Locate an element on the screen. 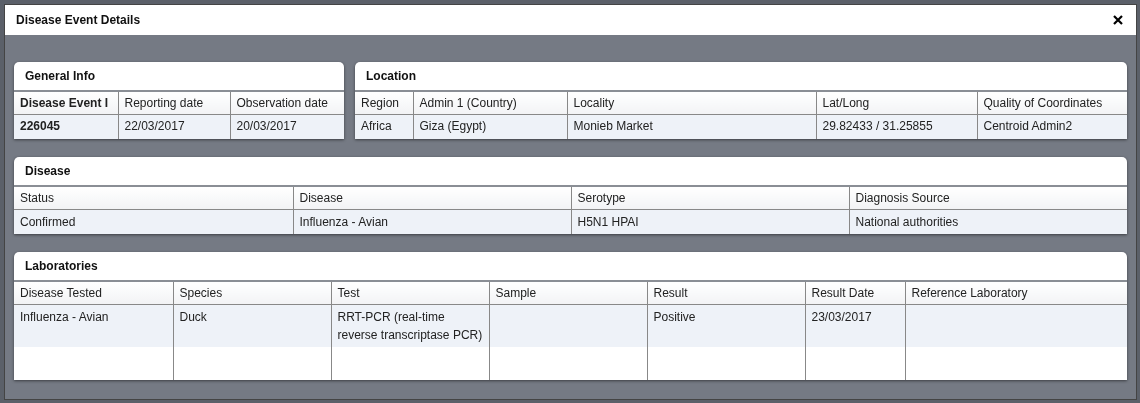 Image resolution: width=1140 pixels, height=403 pixels. panel-title: General Info is located at coordinates (60, 76).